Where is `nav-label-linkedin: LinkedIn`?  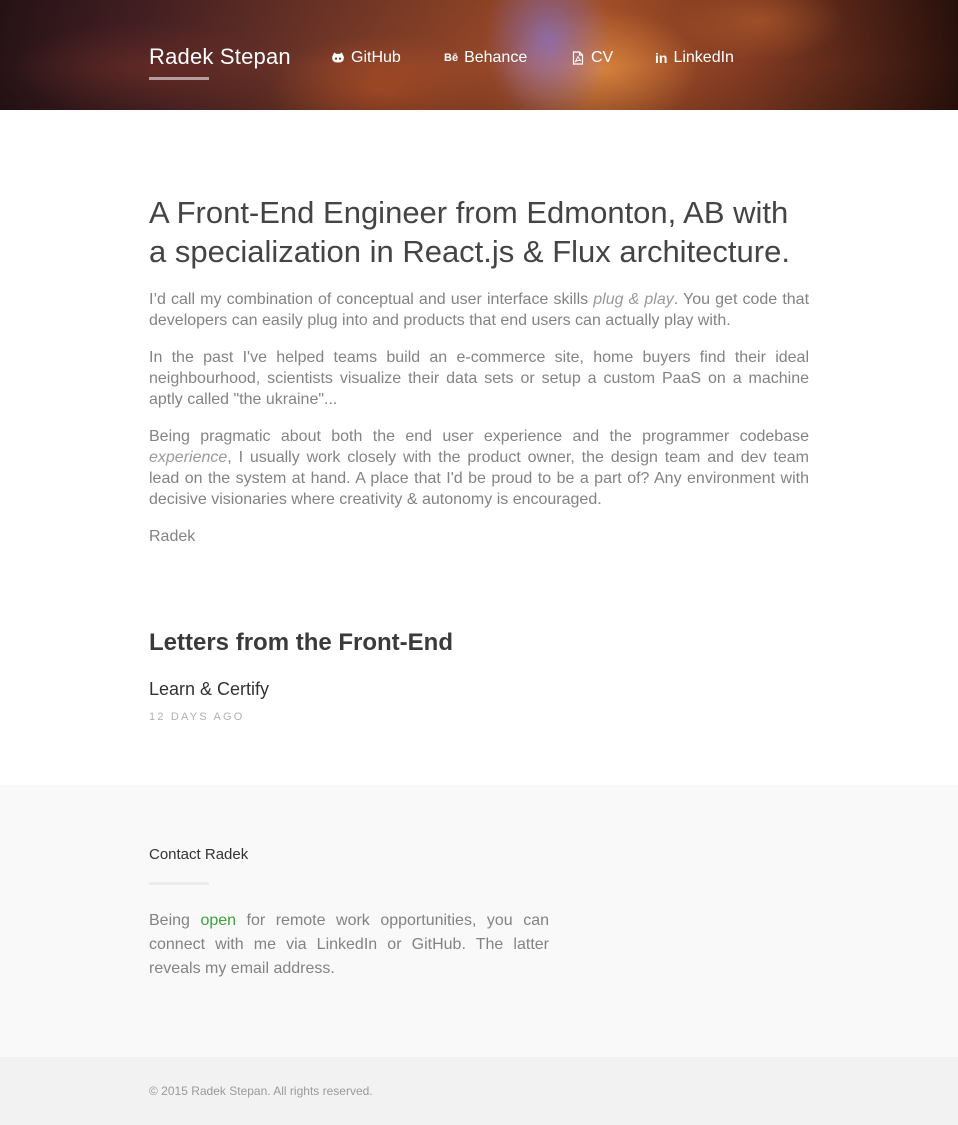
nav-label-linkedin: LinkedIn is located at coordinates (703, 57).